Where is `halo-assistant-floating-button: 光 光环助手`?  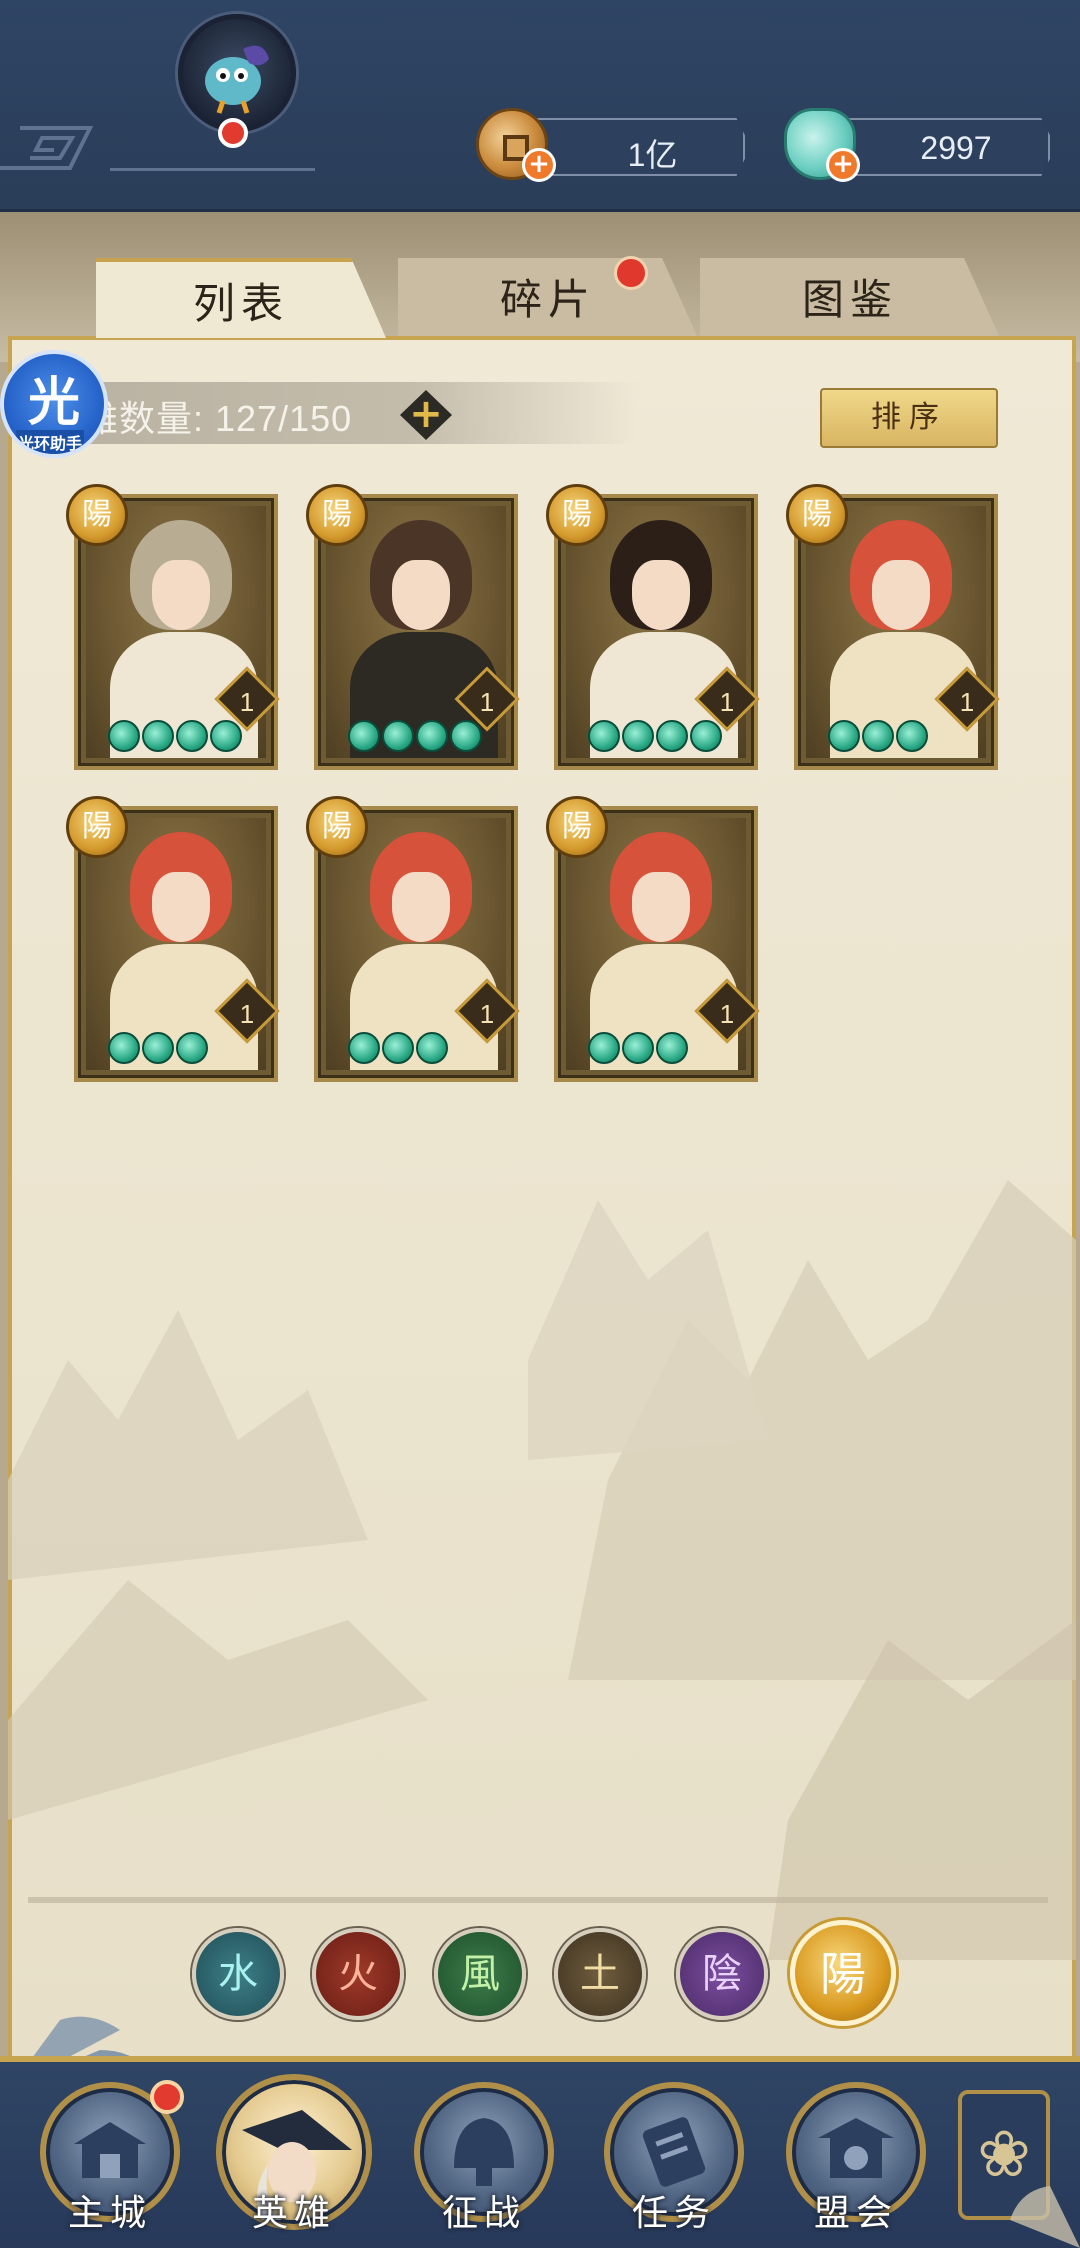 halo-assistant-floating-button: 光 光环助手 is located at coordinates (54, 404).